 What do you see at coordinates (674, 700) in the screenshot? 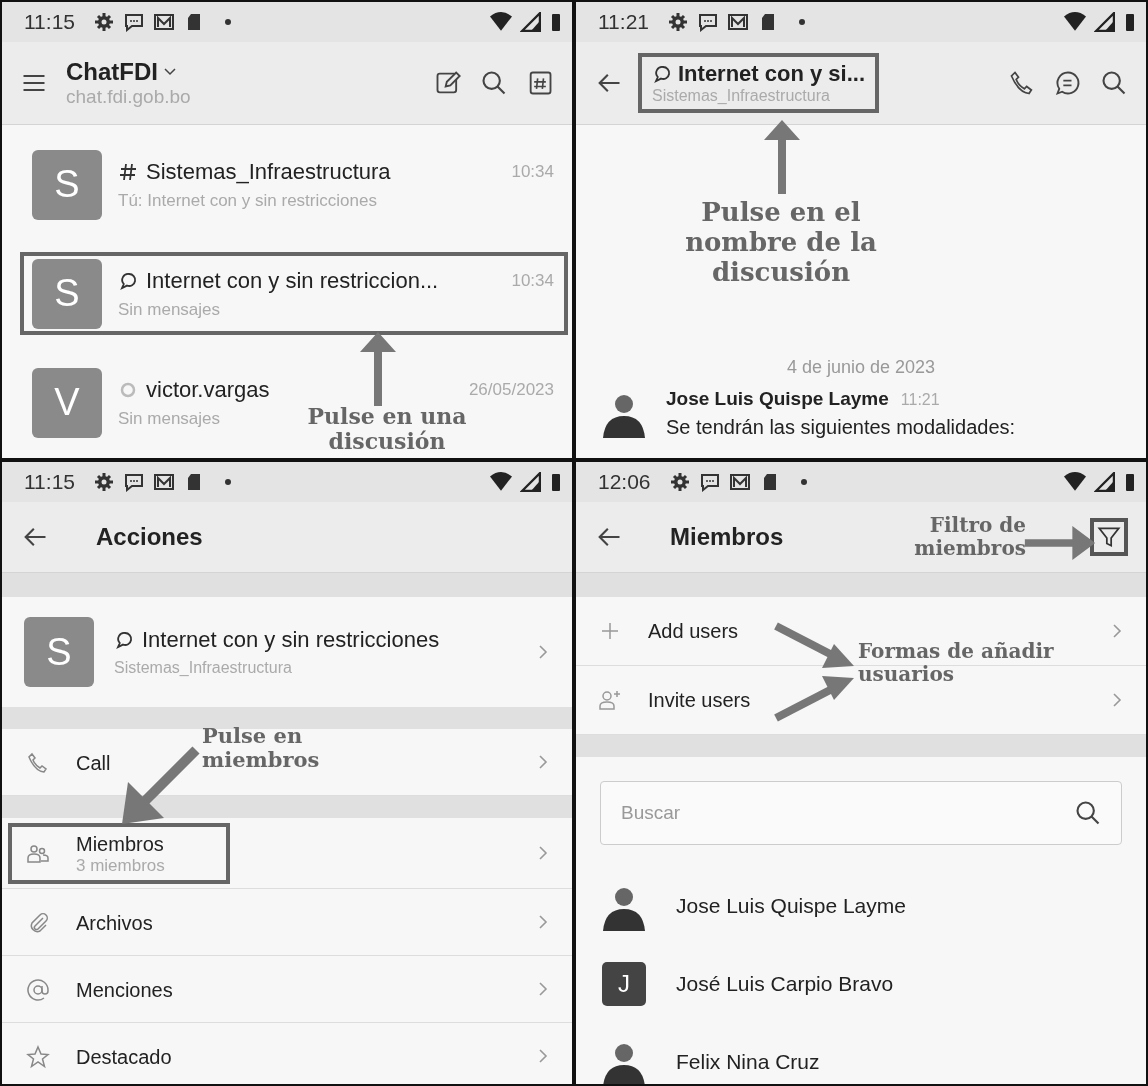
I see `menu-item: Invite users` at bounding box center [674, 700].